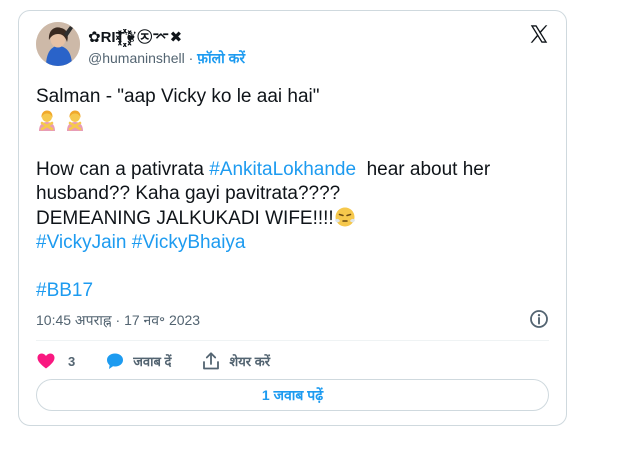 This screenshot has width=644, height=457. Describe the element at coordinates (72, 361) in the screenshot. I see `like-count: 3` at that location.